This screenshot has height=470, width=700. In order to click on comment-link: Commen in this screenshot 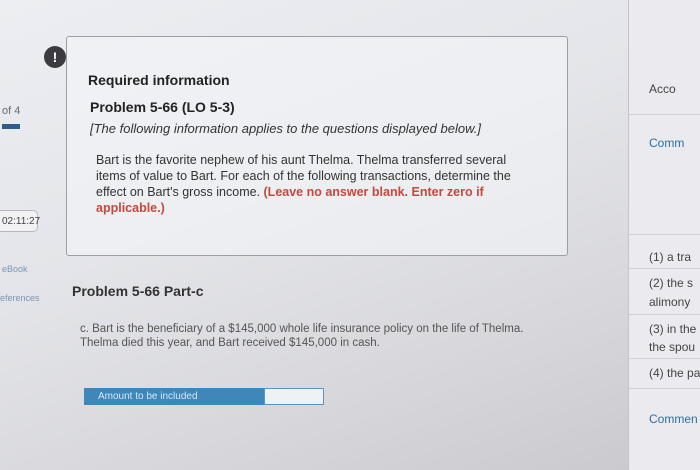, I will do `click(673, 419)`.